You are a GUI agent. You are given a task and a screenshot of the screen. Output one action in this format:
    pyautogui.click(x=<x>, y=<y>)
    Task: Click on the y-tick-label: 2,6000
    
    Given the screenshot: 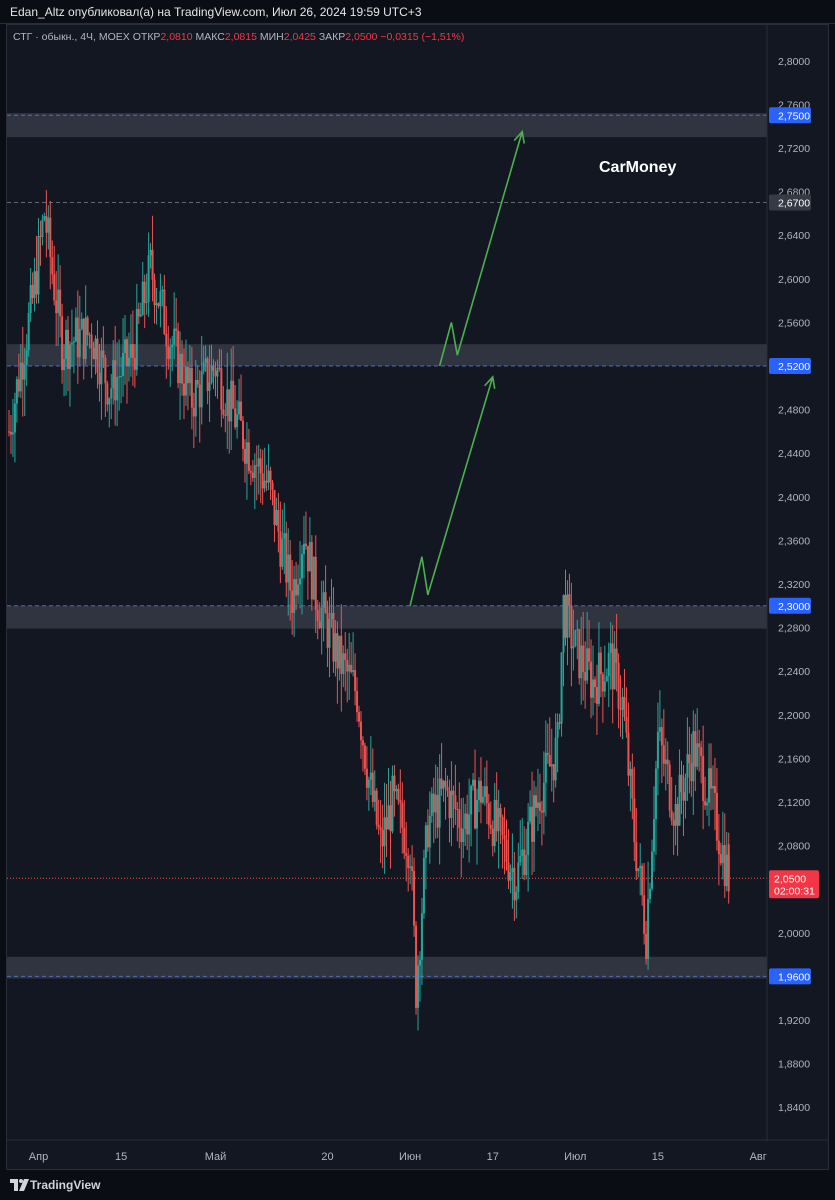 What is the action you would take?
    pyautogui.click(x=794, y=280)
    